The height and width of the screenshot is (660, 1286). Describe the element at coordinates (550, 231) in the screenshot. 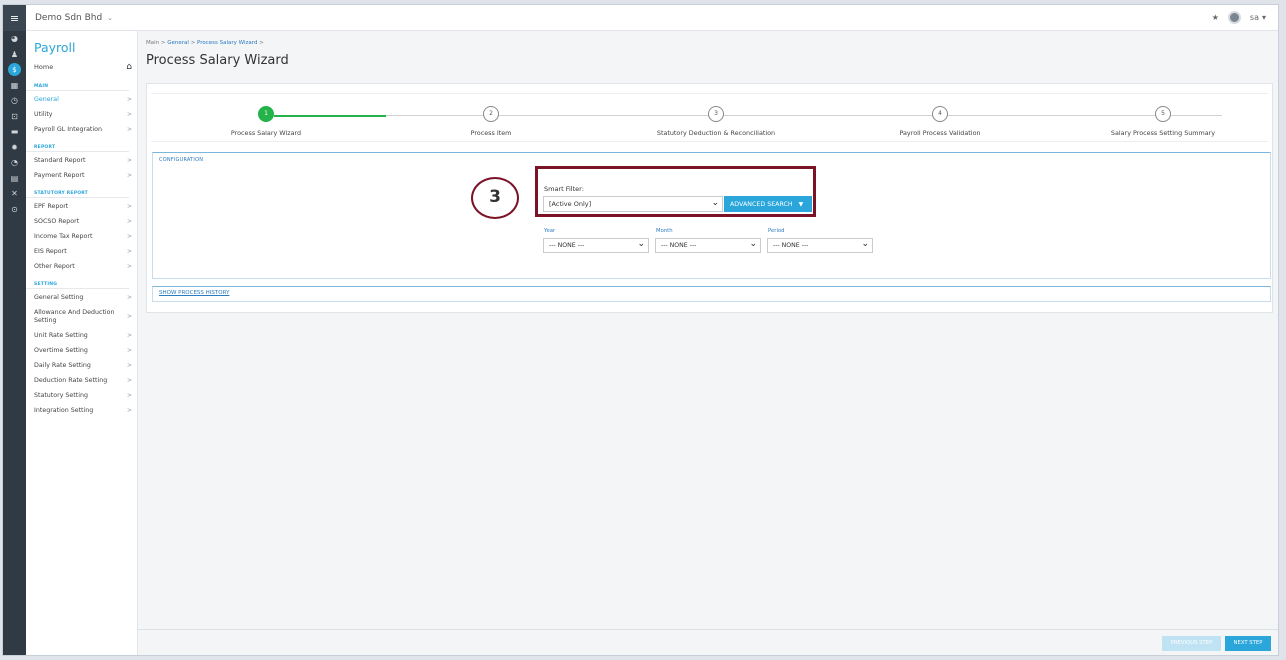

I see `year-label: Year` at that location.